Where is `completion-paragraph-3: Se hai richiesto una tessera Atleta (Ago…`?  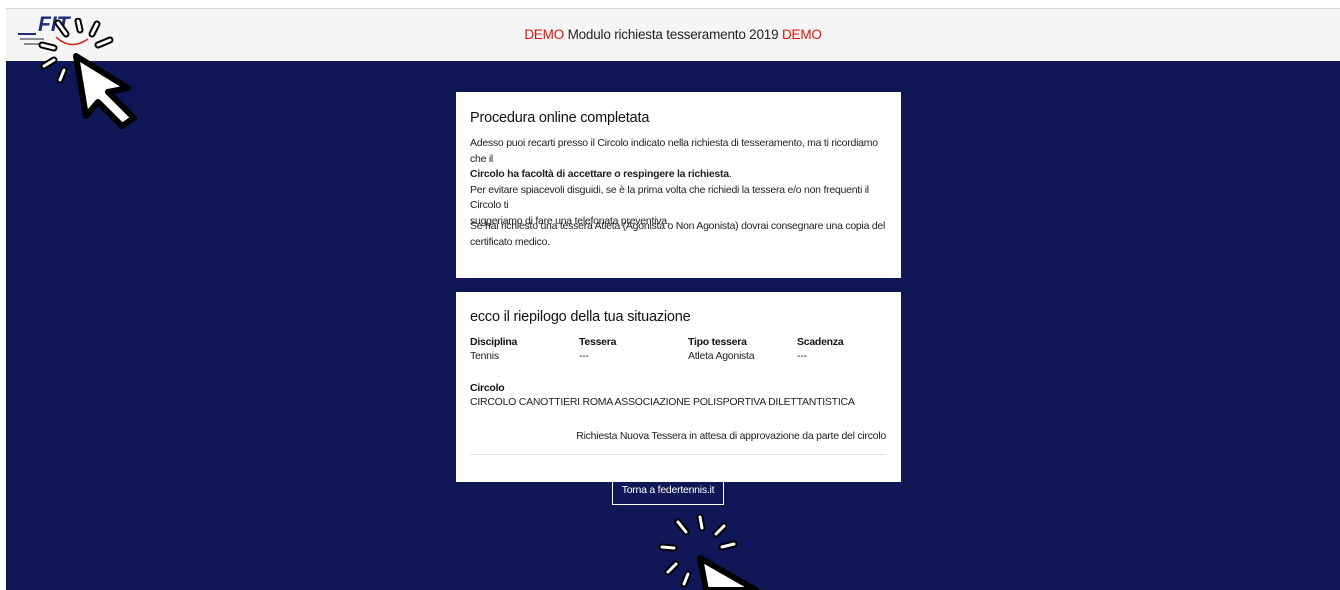 completion-paragraph-3: Se hai richiesto una tessera Atleta (Ago… is located at coordinates (680, 234).